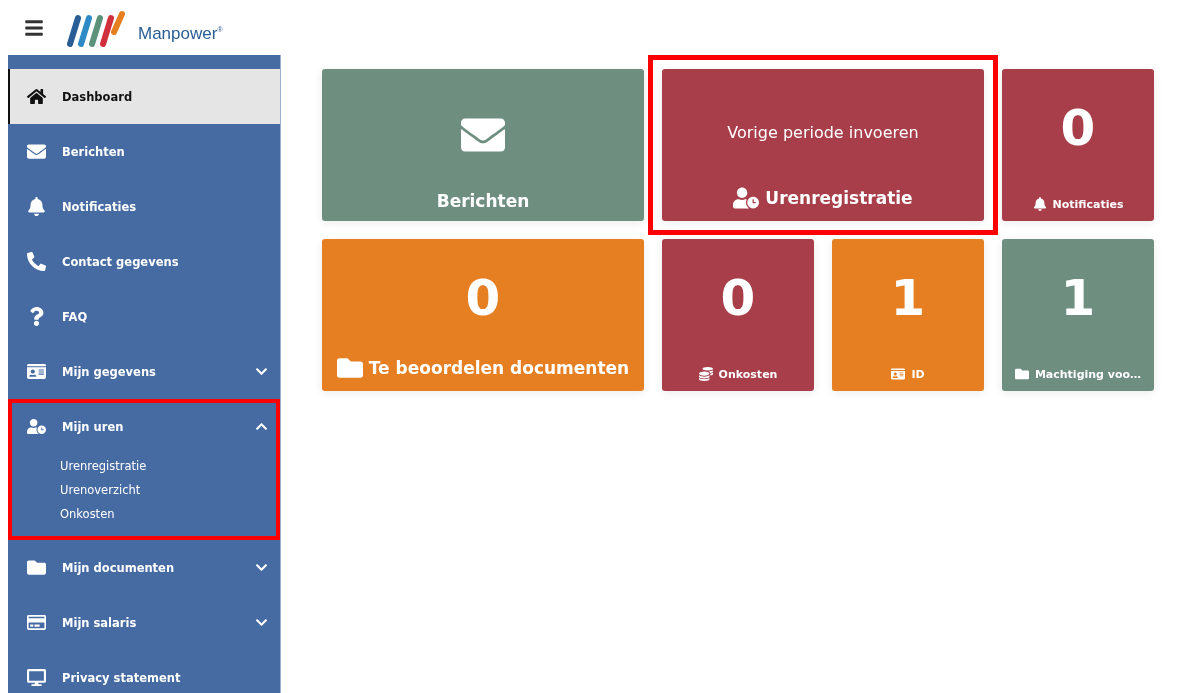 The image size is (1199, 693). I want to click on sidebar-item: Mijn uren, so click(144, 426).